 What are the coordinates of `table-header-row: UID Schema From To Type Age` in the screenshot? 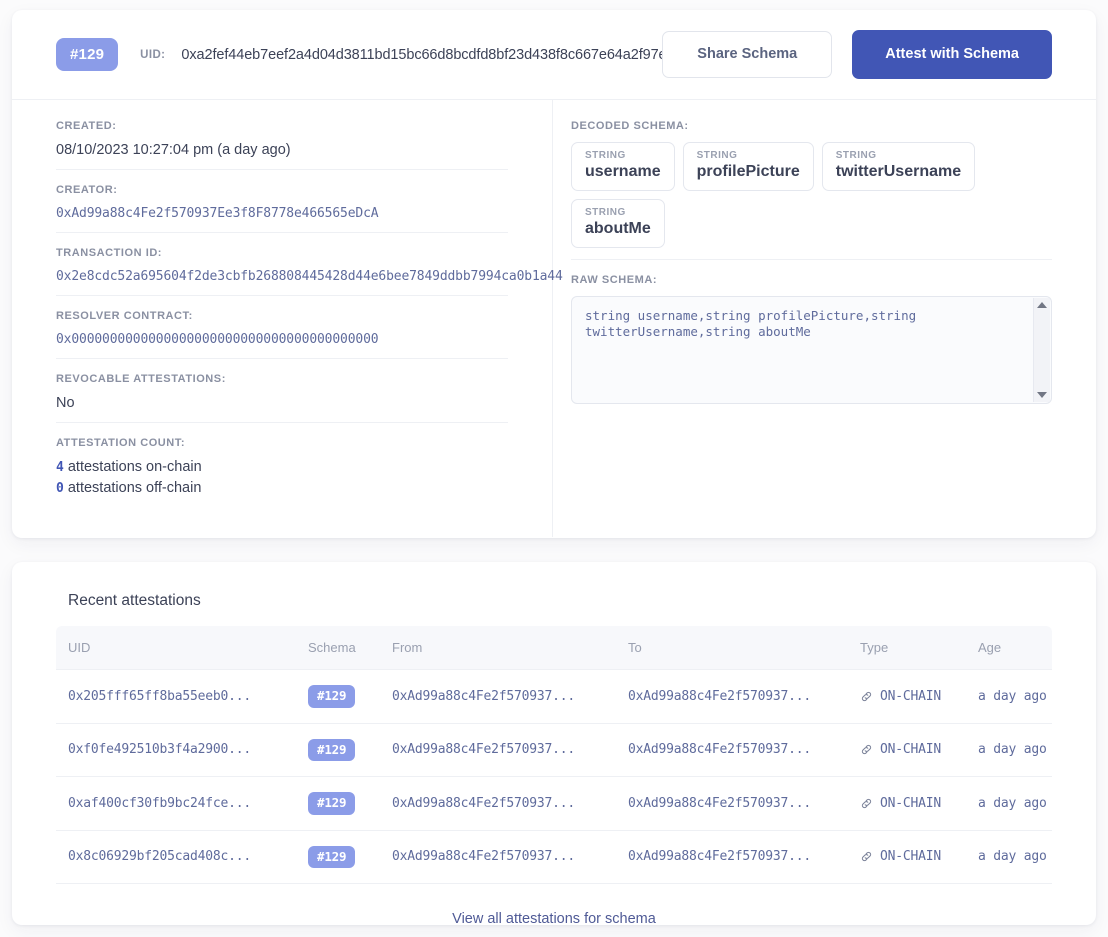 It's located at (554, 648).